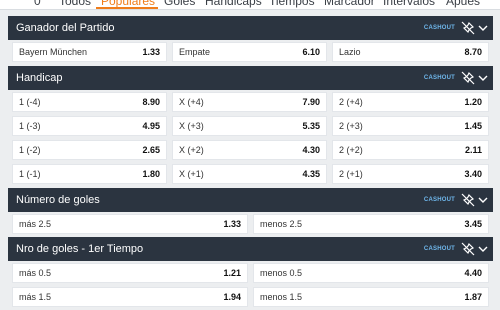 This screenshot has width=500, height=310. What do you see at coordinates (35, 297) in the screenshot?
I see `odd-label: más 1.5` at bounding box center [35, 297].